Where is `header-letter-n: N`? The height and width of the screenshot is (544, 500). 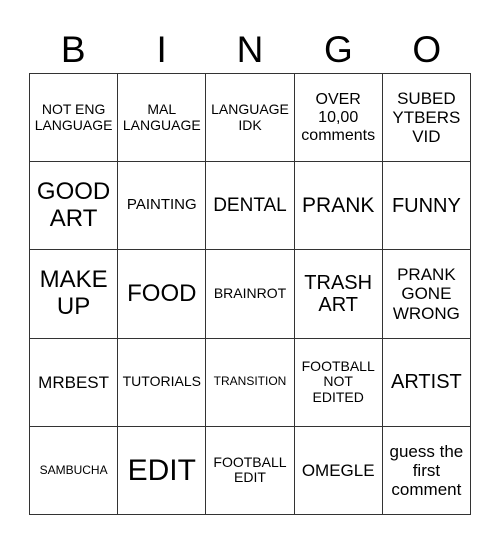 header-letter-n: N is located at coordinates (250, 49).